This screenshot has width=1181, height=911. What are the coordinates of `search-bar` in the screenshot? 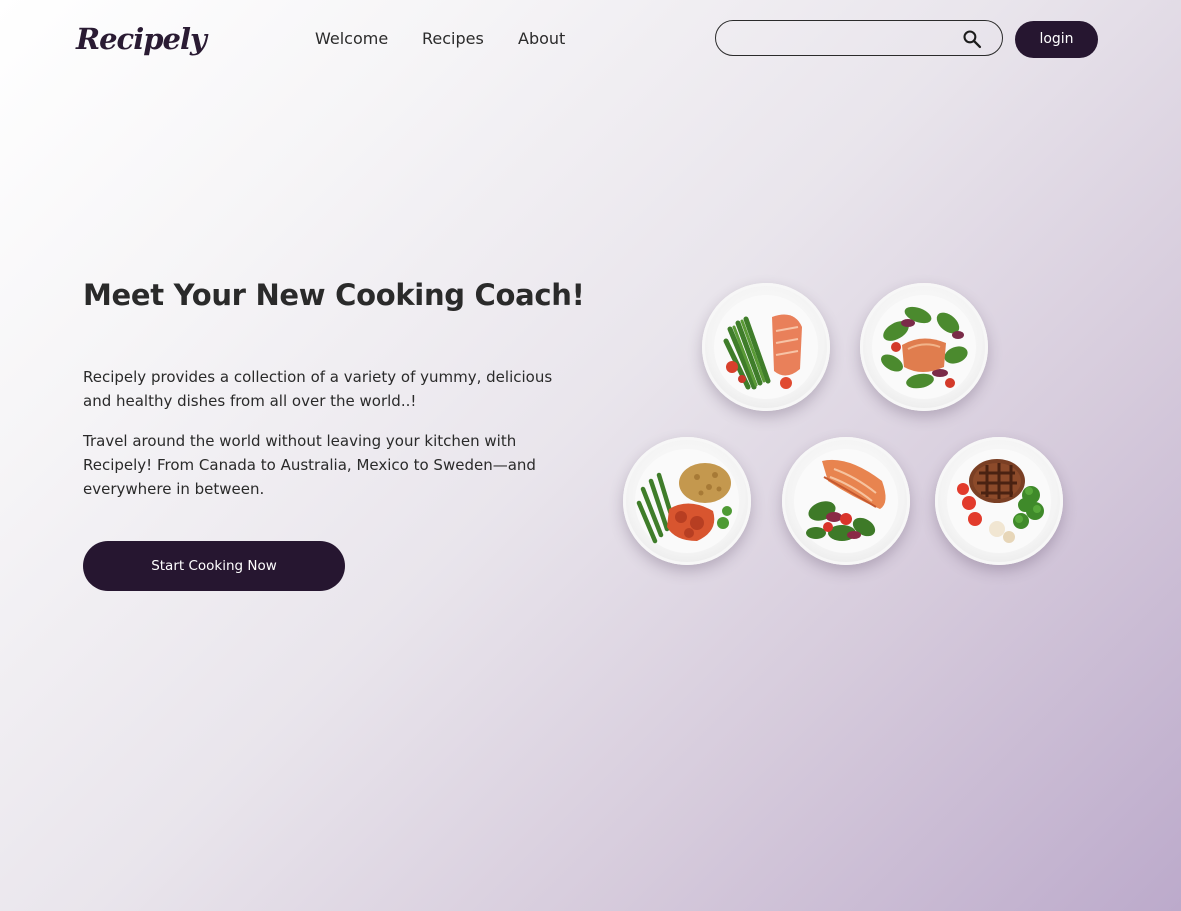 It's located at (859, 38).